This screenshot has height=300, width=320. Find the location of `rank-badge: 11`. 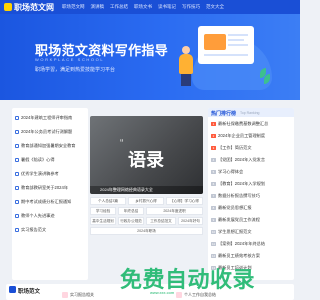

rank-badge: 11 is located at coordinates (213, 243).